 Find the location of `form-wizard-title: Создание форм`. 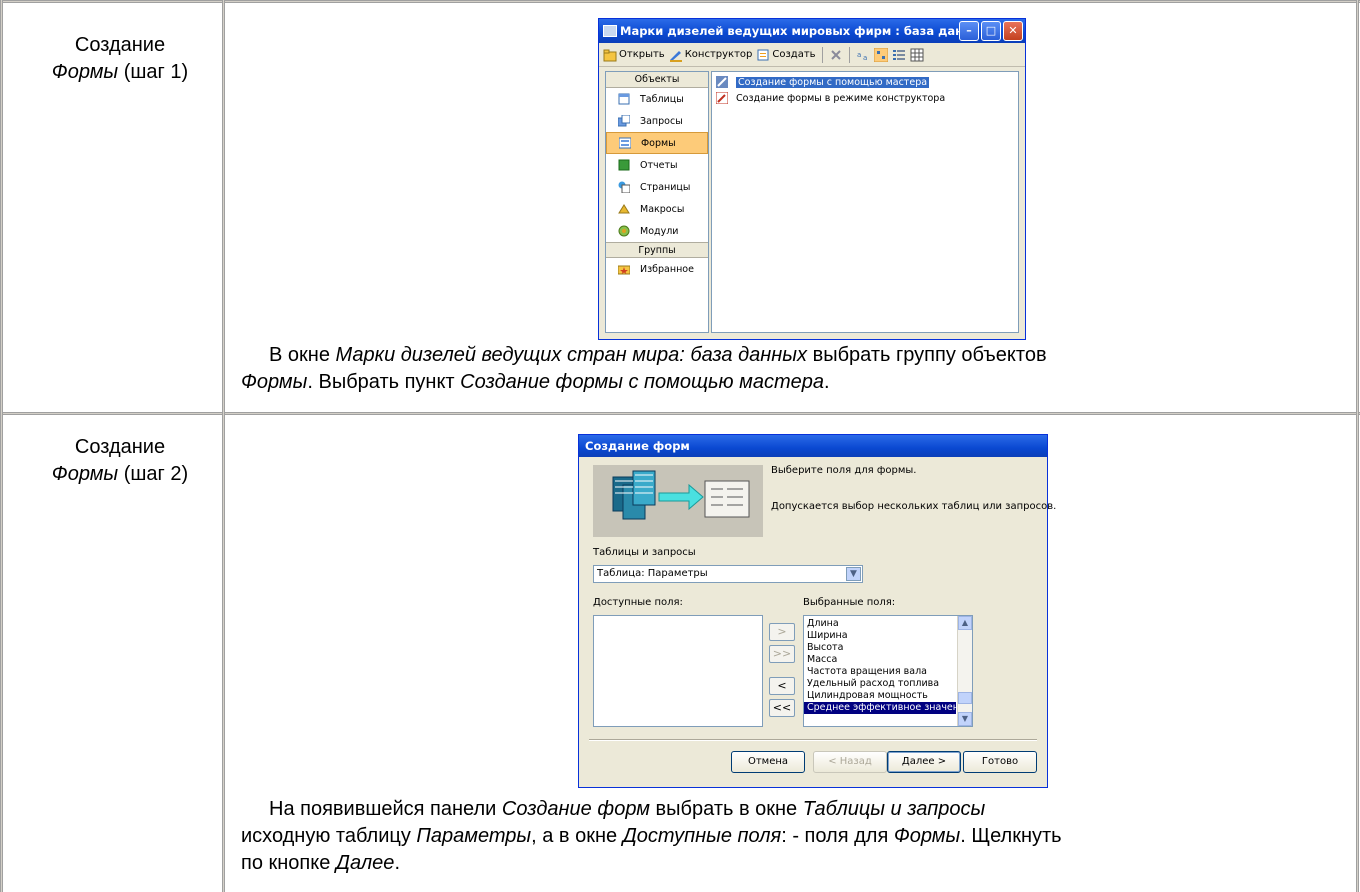

form-wizard-title: Создание форм is located at coordinates (813, 446).